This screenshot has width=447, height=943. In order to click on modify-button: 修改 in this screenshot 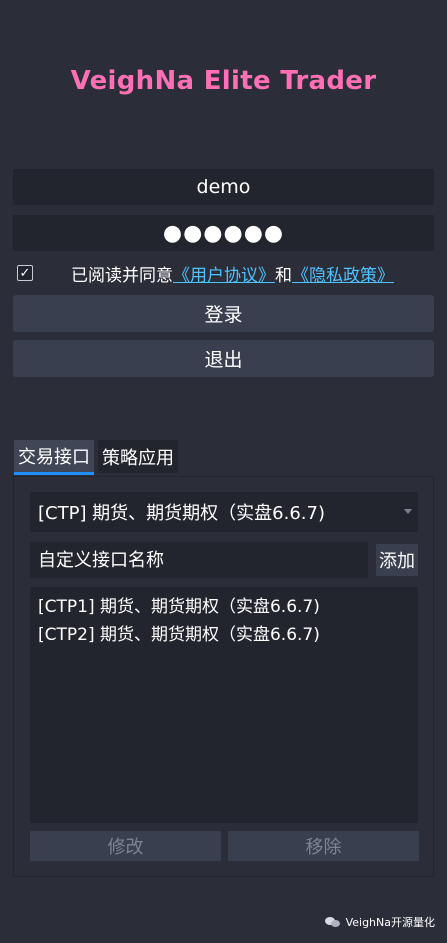, I will do `click(125, 846)`.